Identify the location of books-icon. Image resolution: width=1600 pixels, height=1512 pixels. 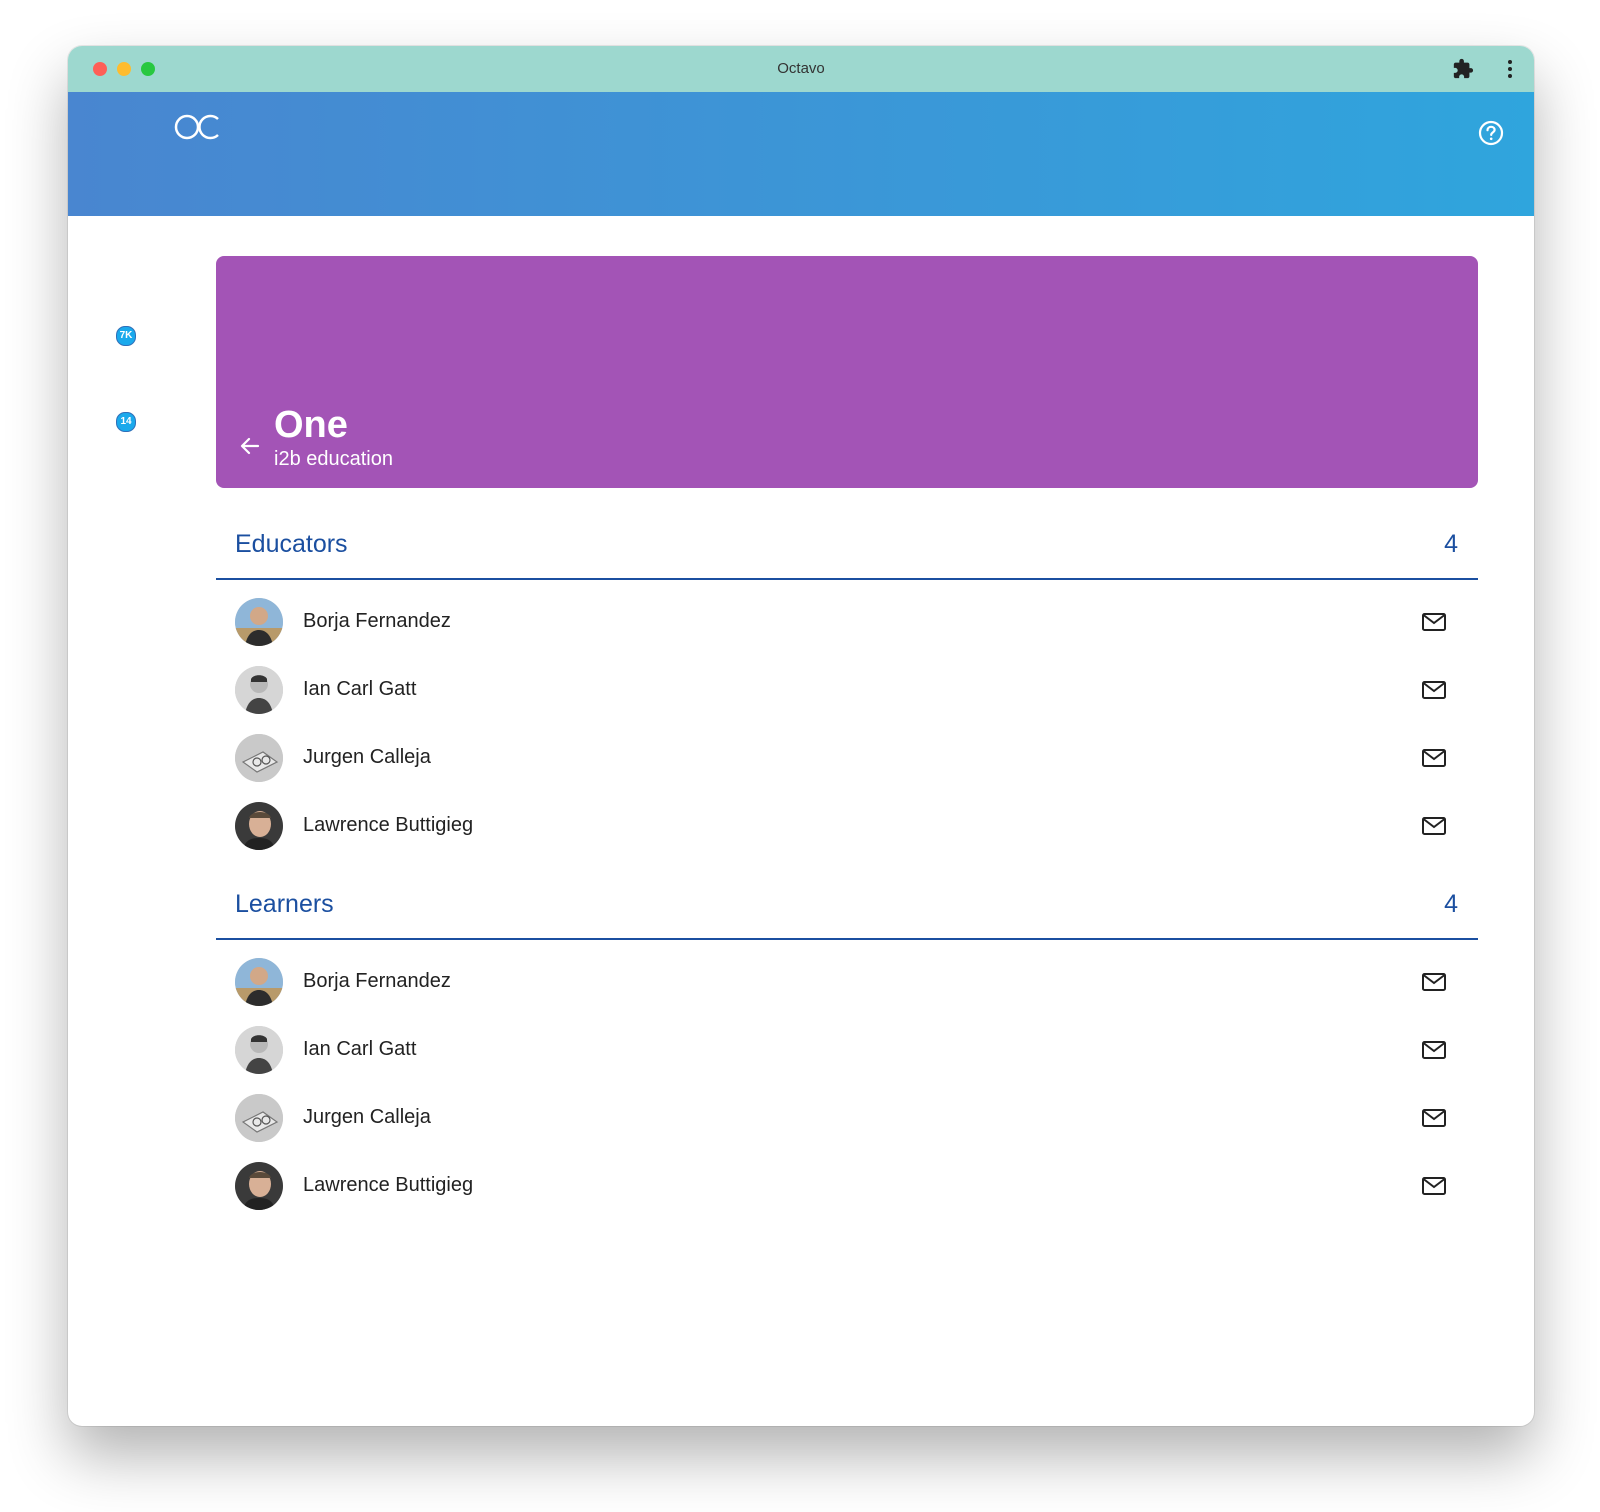
(112, 259).